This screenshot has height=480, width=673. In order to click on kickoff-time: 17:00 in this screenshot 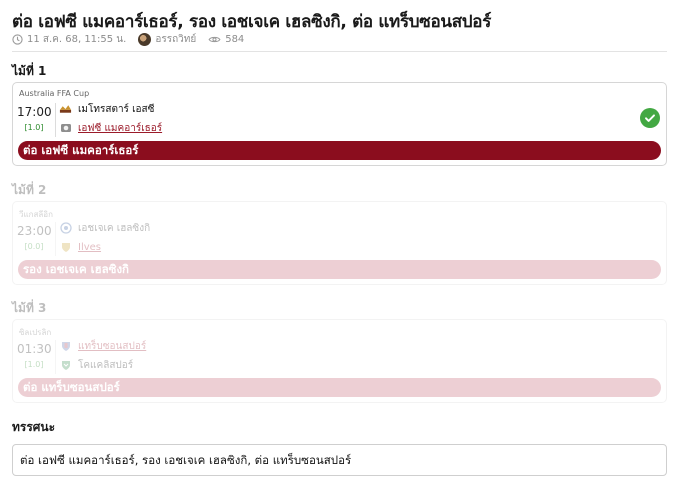, I will do `click(34, 112)`.